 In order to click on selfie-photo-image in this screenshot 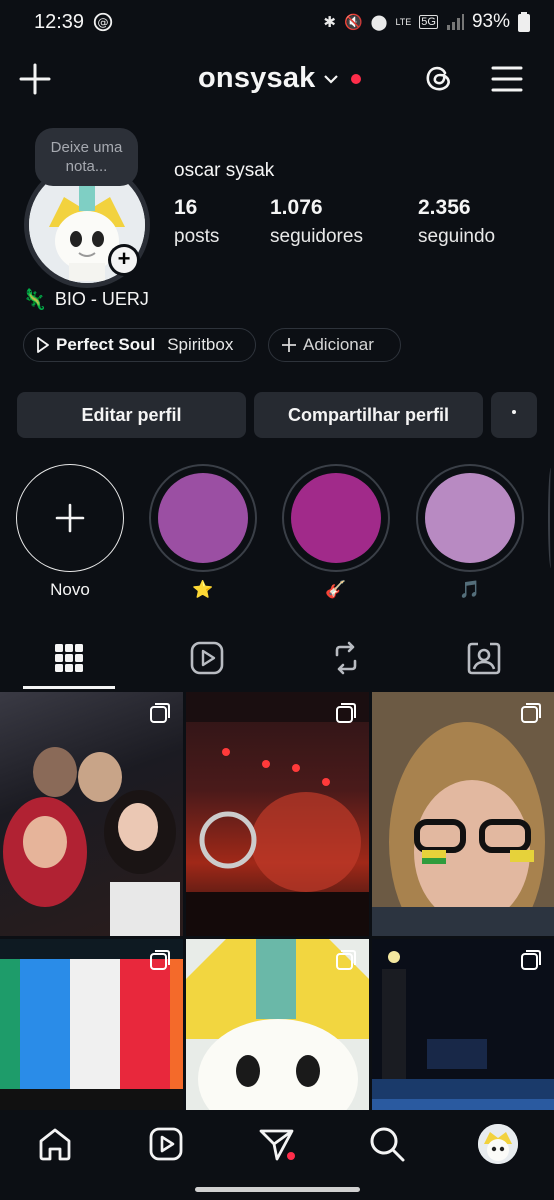, I will do `click(463, 814)`.